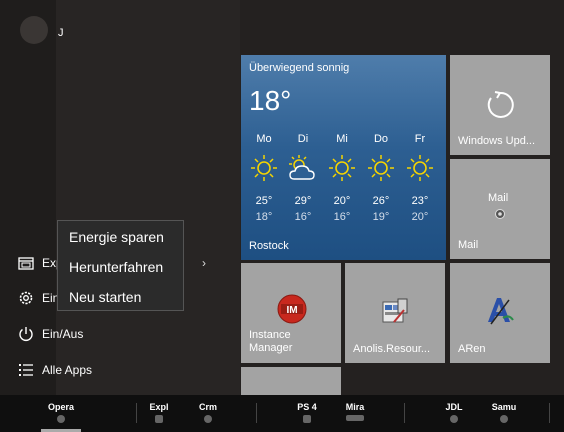  What do you see at coordinates (454, 419) in the screenshot?
I see `jdl-icon` at bounding box center [454, 419].